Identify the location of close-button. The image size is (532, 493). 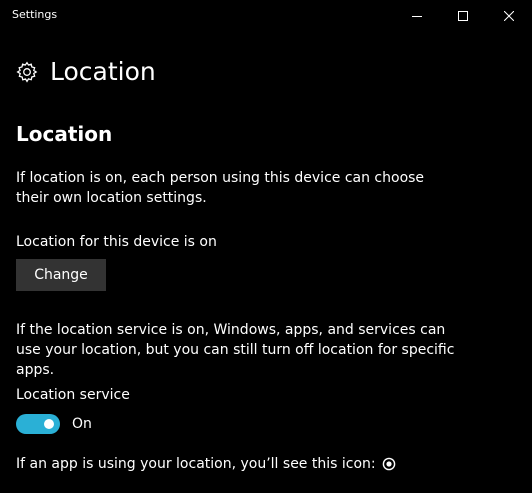
(509, 15).